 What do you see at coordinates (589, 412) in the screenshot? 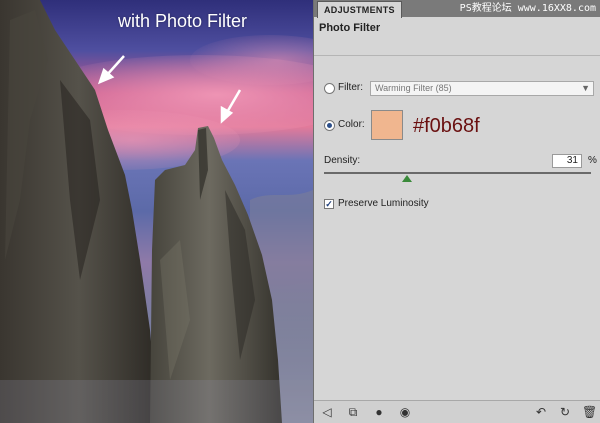
I see `trash-icon: 🗑` at bounding box center [589, 412].